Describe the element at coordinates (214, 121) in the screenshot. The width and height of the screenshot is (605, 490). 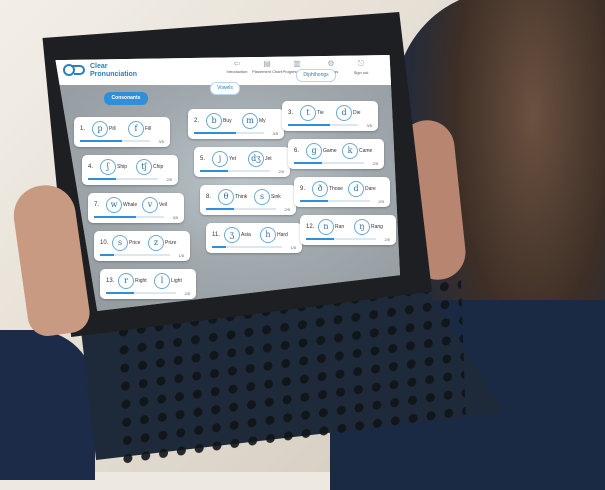
I see `phoneme-symbol-button: b` at that location.